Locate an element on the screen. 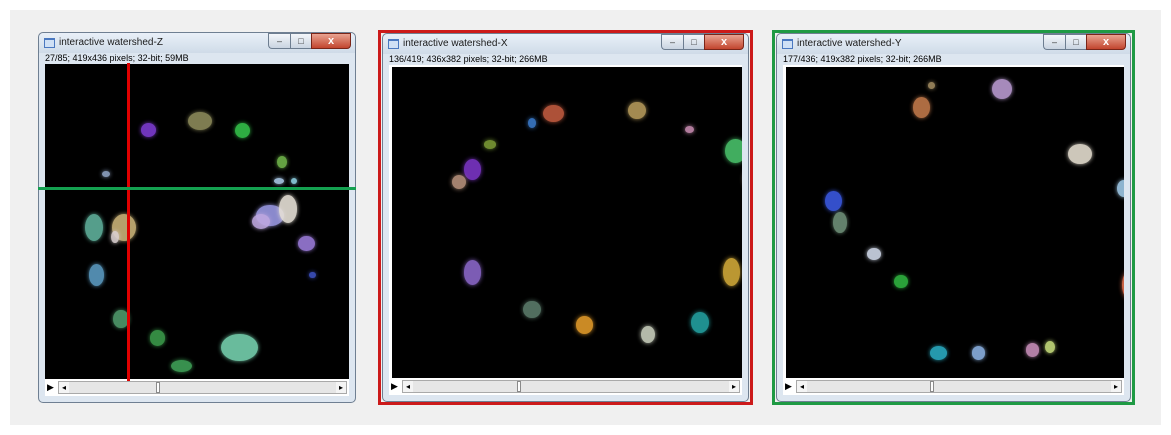  window-title: interactive watershed-Z is located at coordinates (111, 42).